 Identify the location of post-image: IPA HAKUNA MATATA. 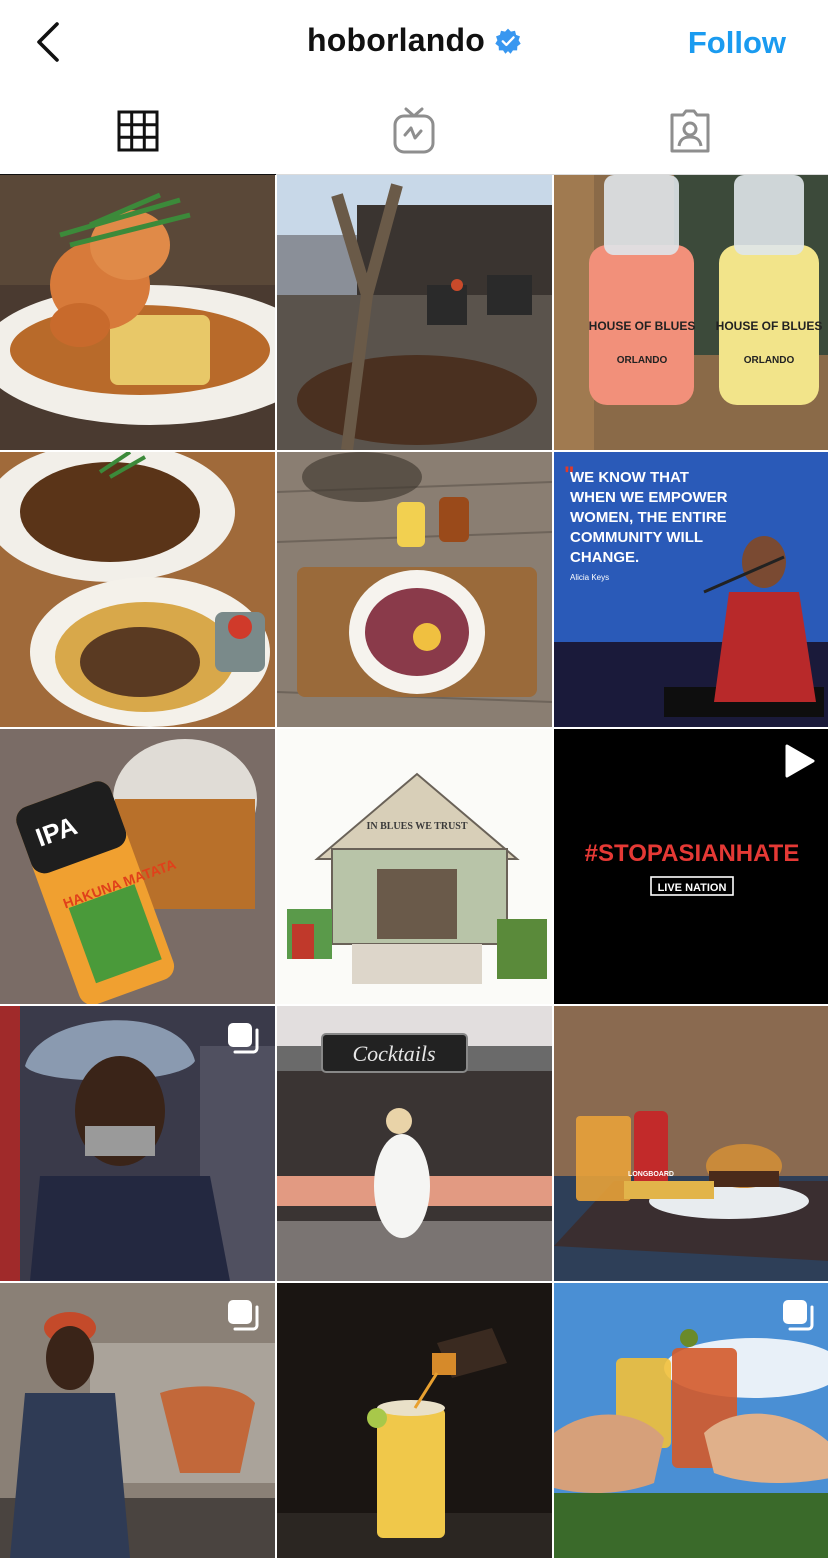
(137, 866).